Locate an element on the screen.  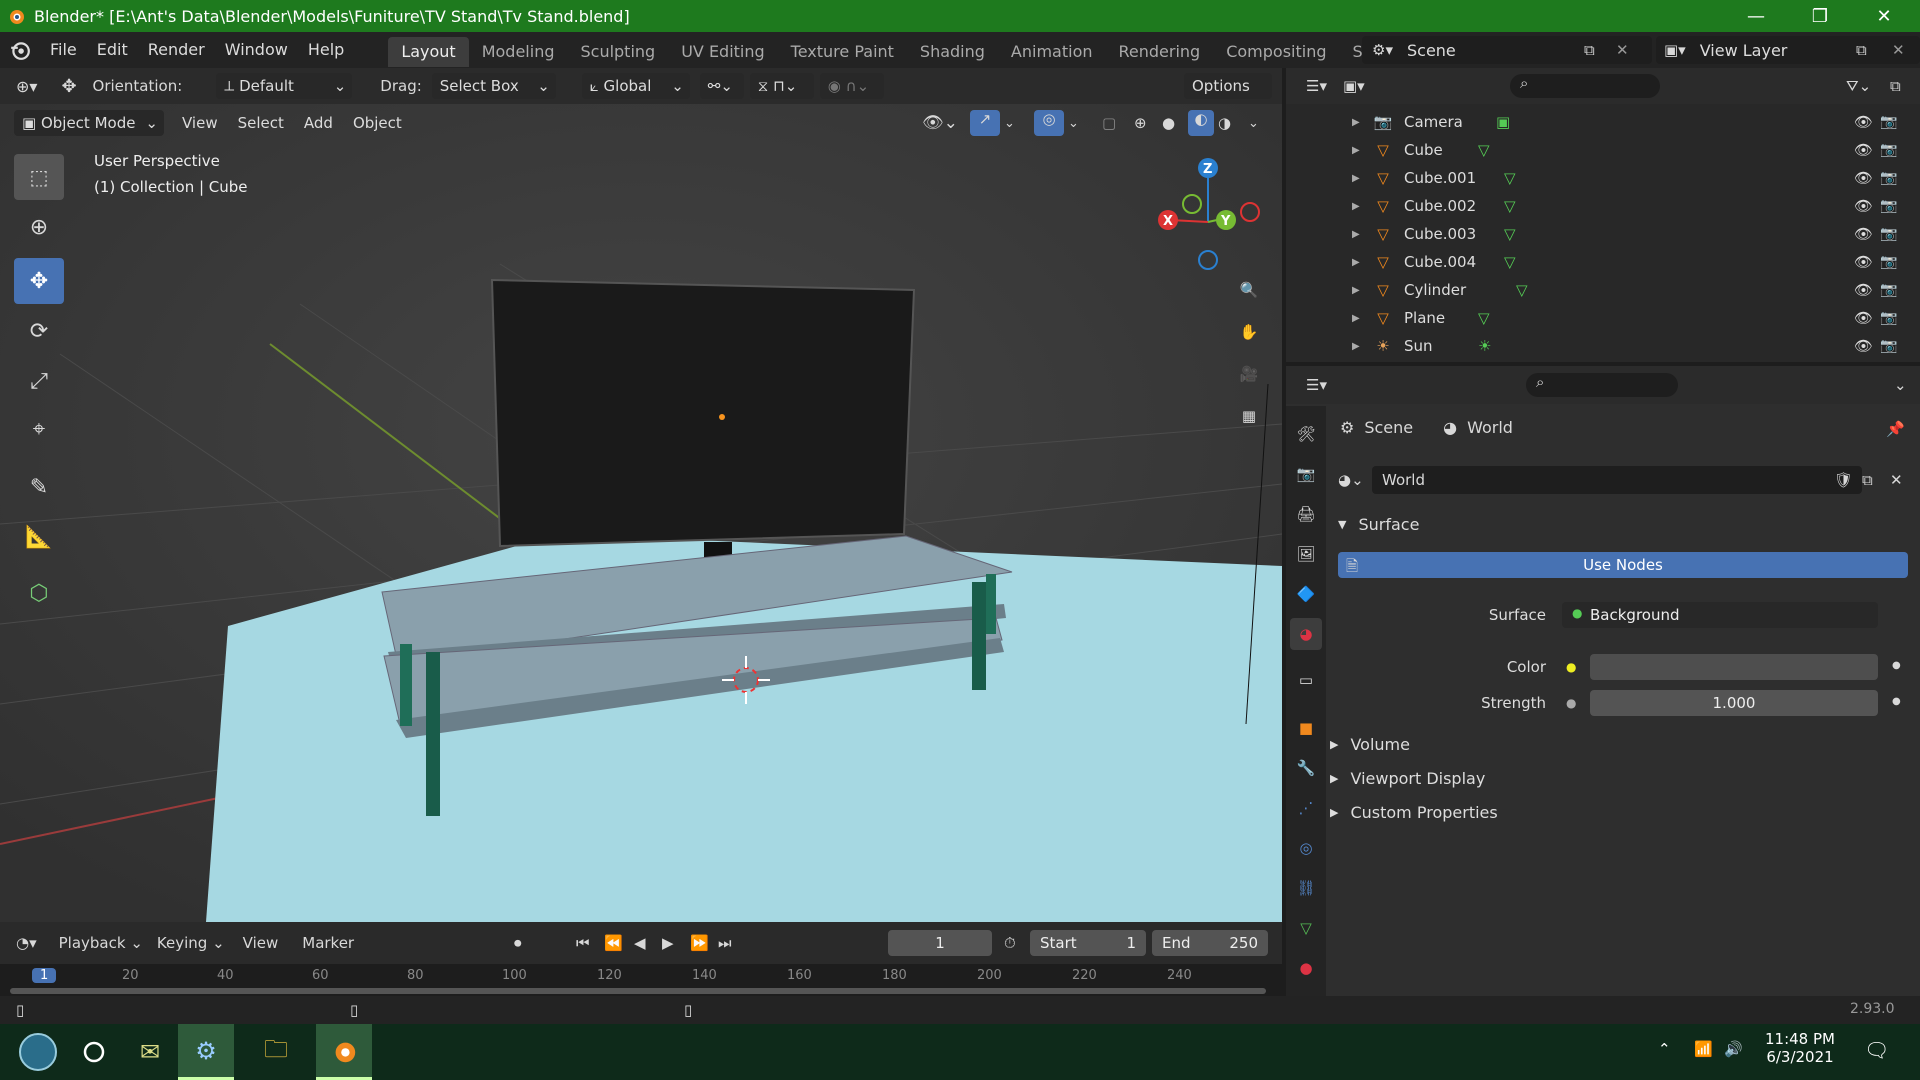
tasks-app-icon: ✉ is located at coordinates (150, 1052).